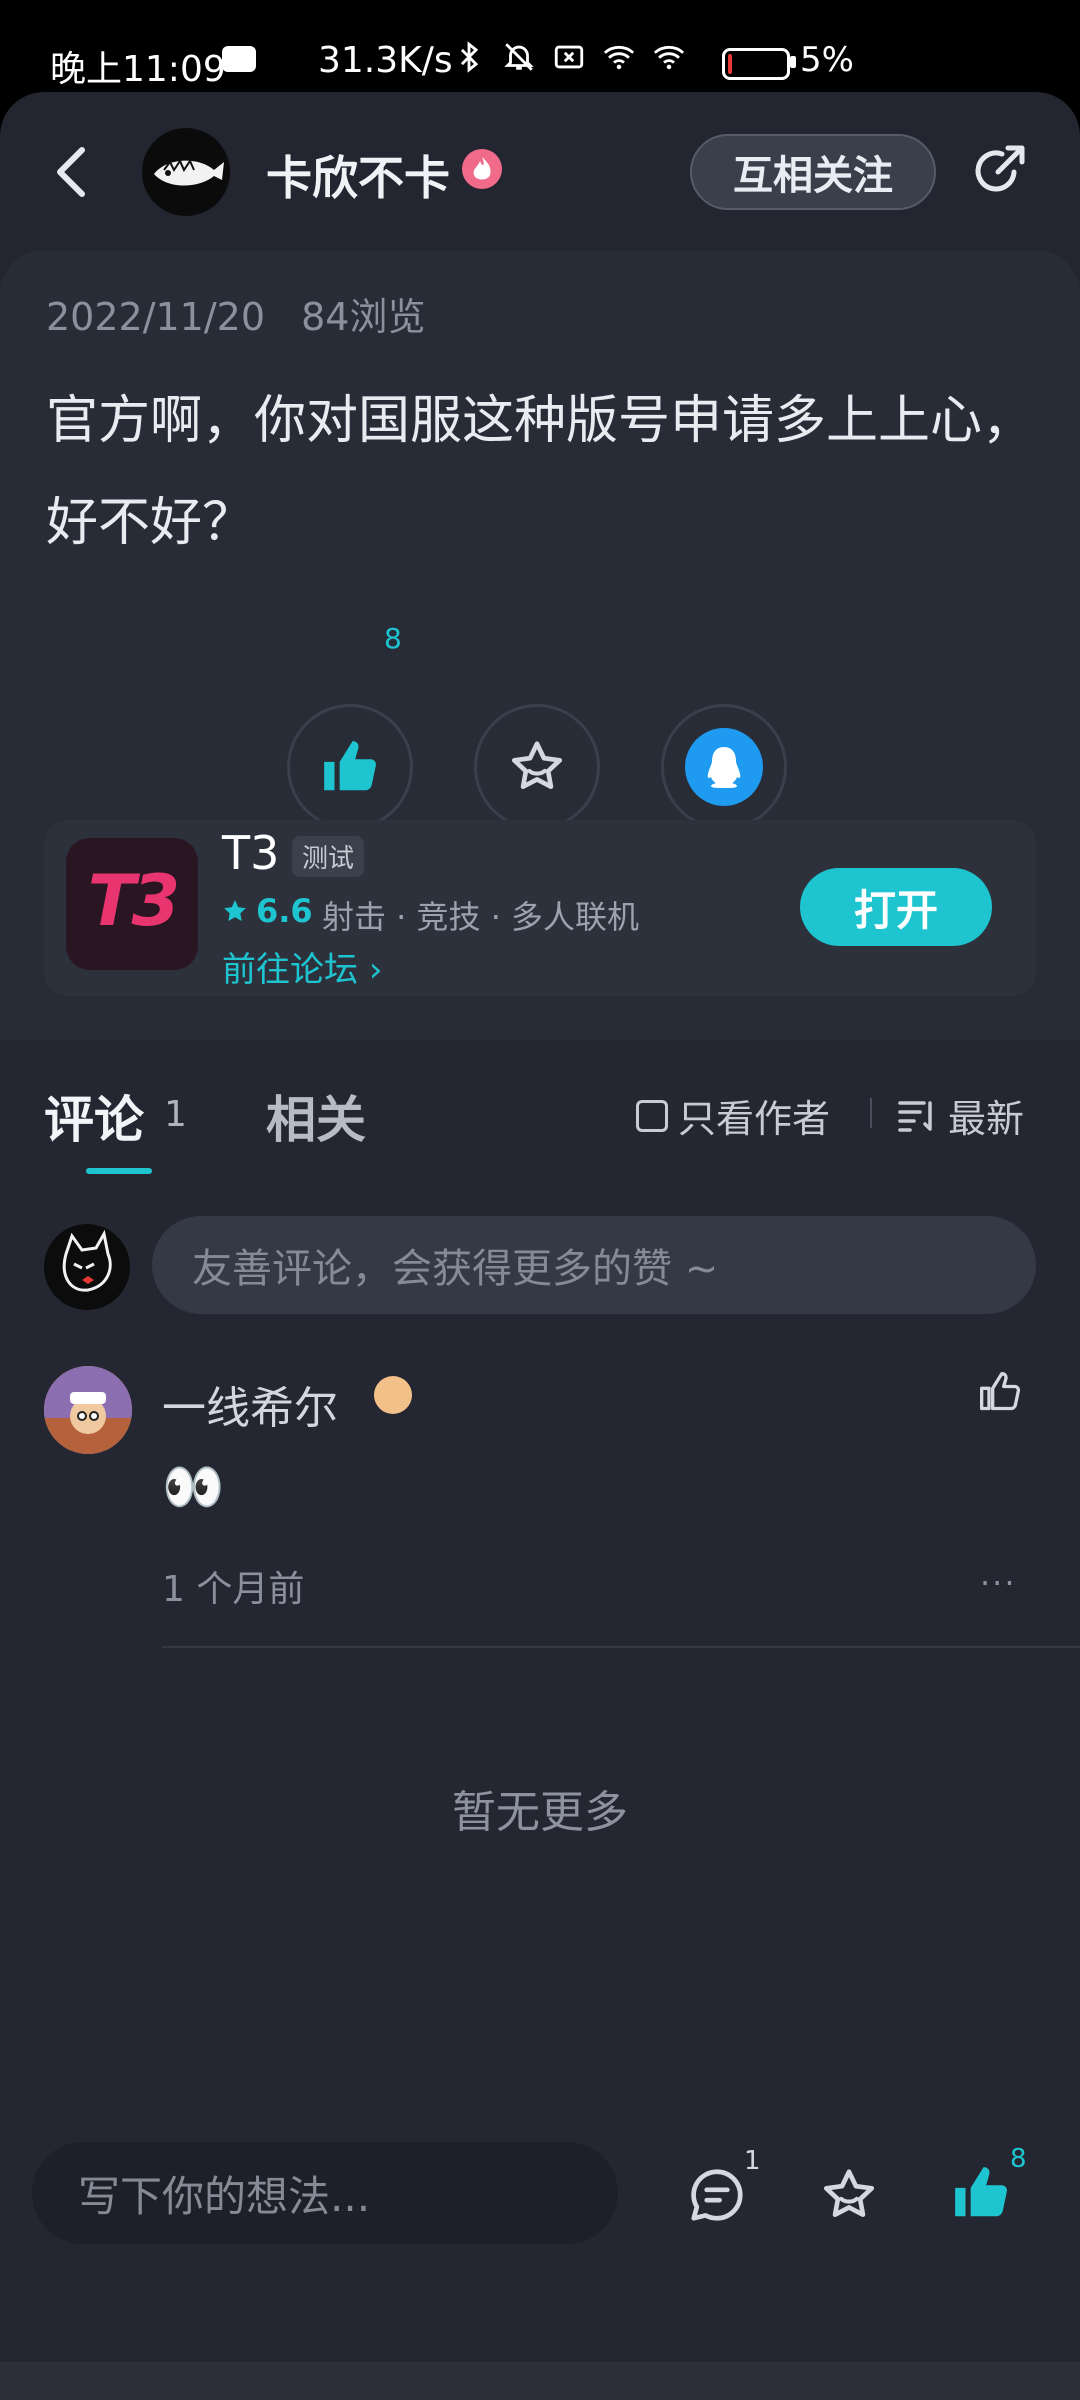  I want to click on commenter-name: 一线希尔, so click(250, 1404).